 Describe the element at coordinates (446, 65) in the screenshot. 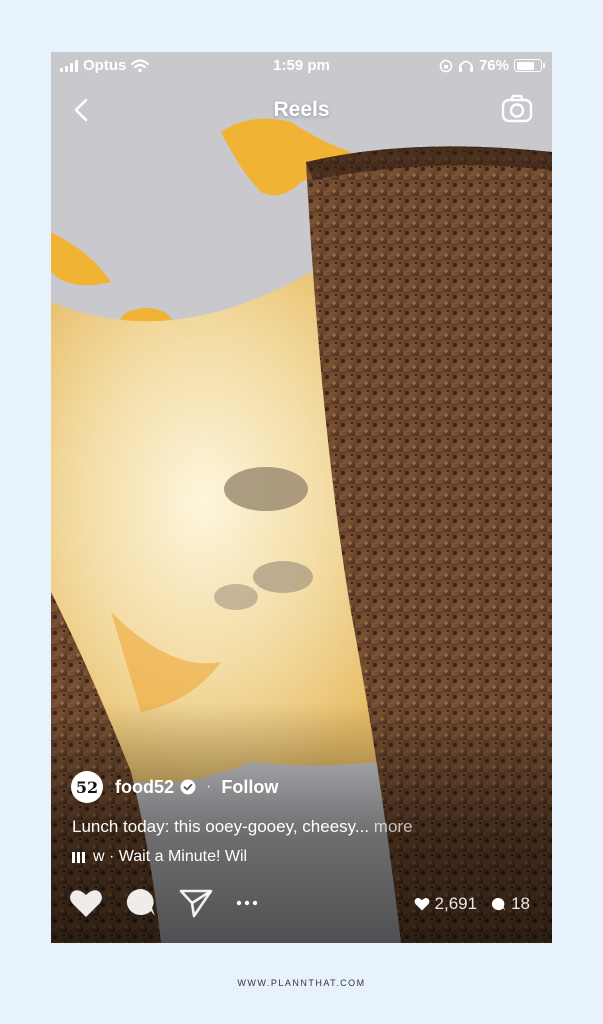

I see `rotation-lock-icon` at that location.